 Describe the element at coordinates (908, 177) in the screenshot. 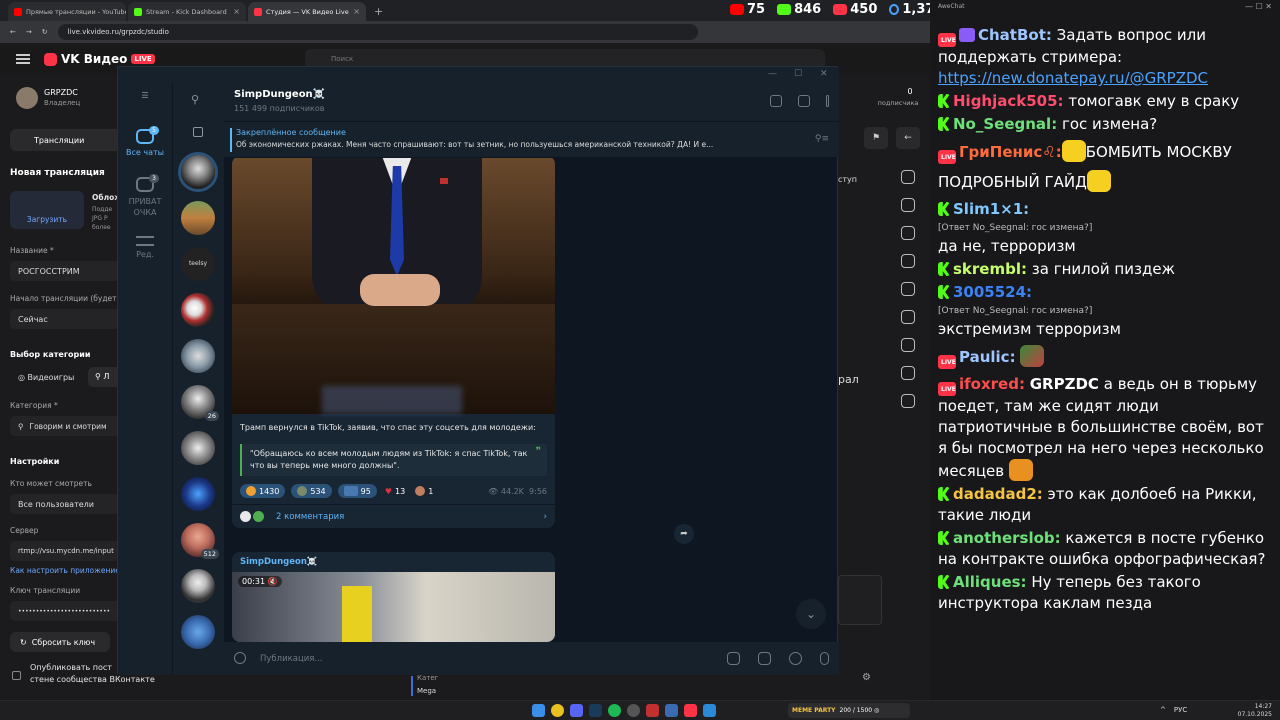

I see `gear-icon` at that location.